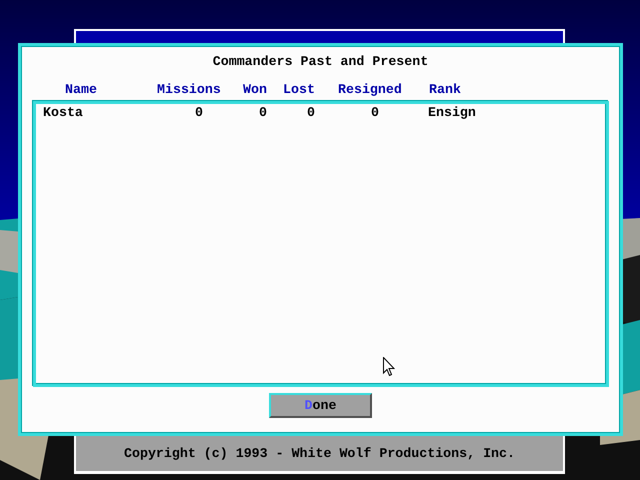  I want to click on column-header: Lost, so click(299, 90).